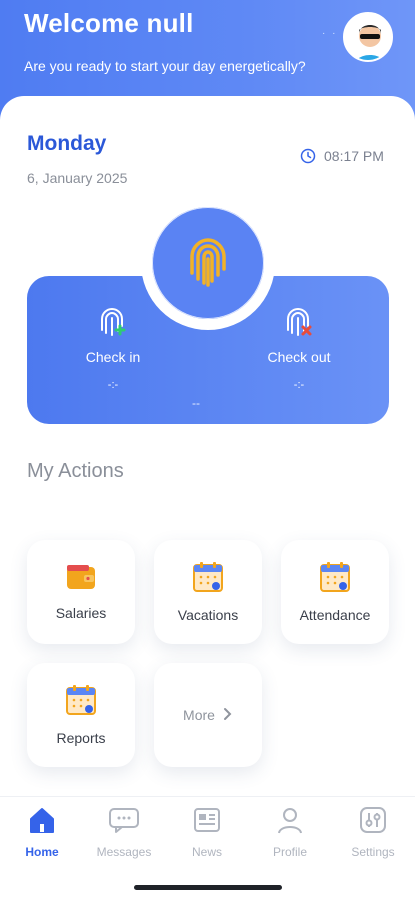  Describe the element at coordinates (289, 852) in the screenshot. I see `nav-label: Profile` at that location.